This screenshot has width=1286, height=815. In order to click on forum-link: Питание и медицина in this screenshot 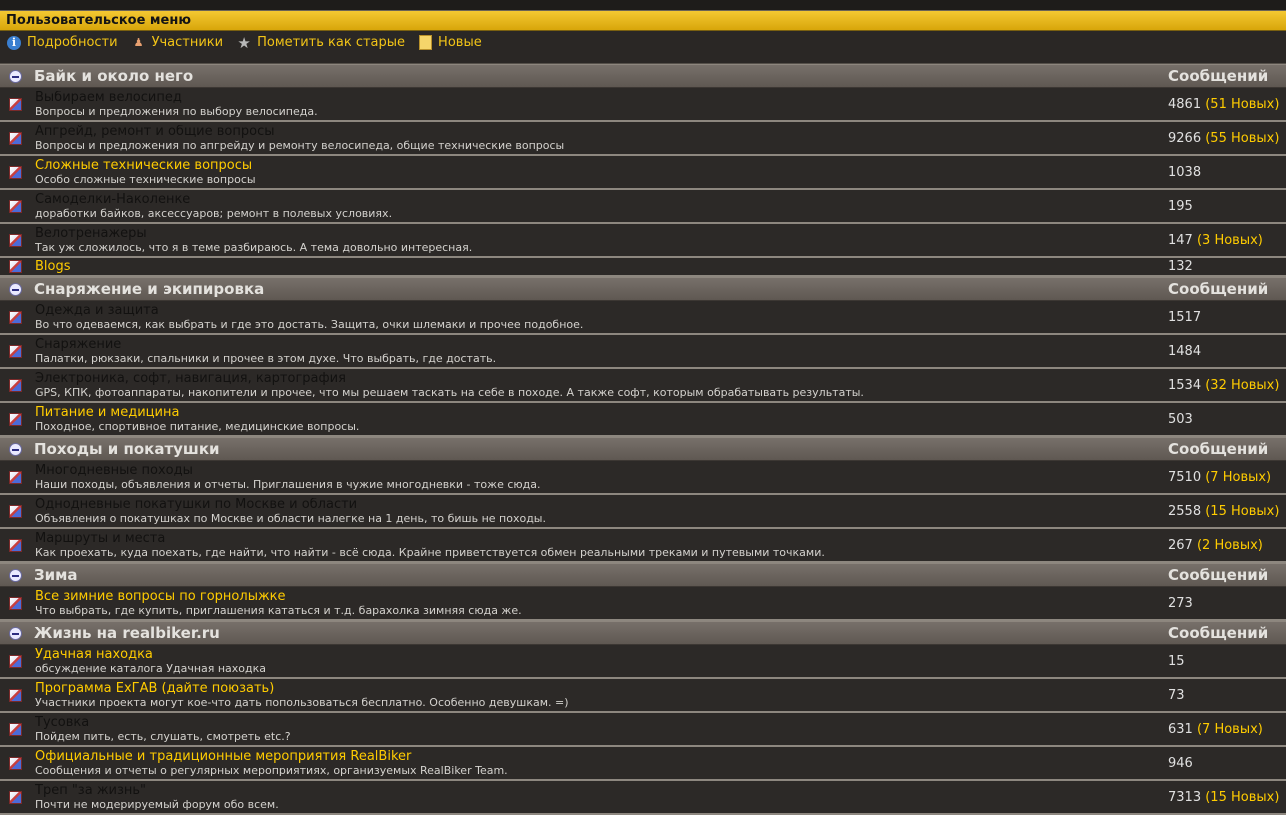, I will do `click(601, 413)`.